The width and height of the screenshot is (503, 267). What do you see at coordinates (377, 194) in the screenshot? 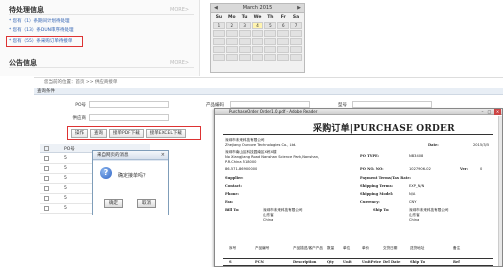
I see `shipping-model-label: Shipping Model:` at bounding box center [377, 194].